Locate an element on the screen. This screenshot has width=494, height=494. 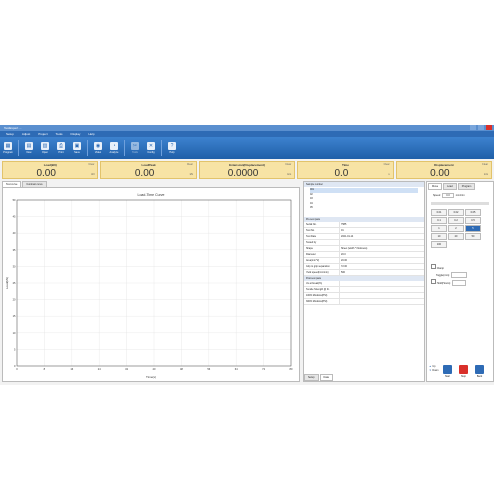
down-label: Down is located at coordinates (435, 370).